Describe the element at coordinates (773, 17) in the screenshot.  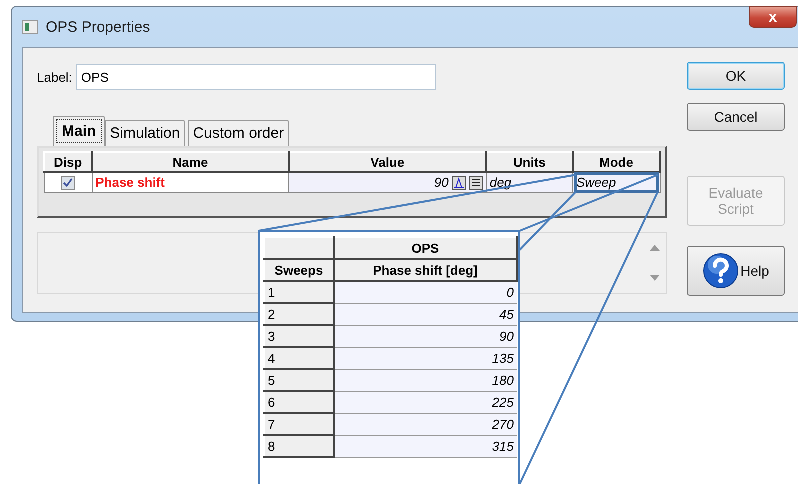
I see `close-button: x` at that location.